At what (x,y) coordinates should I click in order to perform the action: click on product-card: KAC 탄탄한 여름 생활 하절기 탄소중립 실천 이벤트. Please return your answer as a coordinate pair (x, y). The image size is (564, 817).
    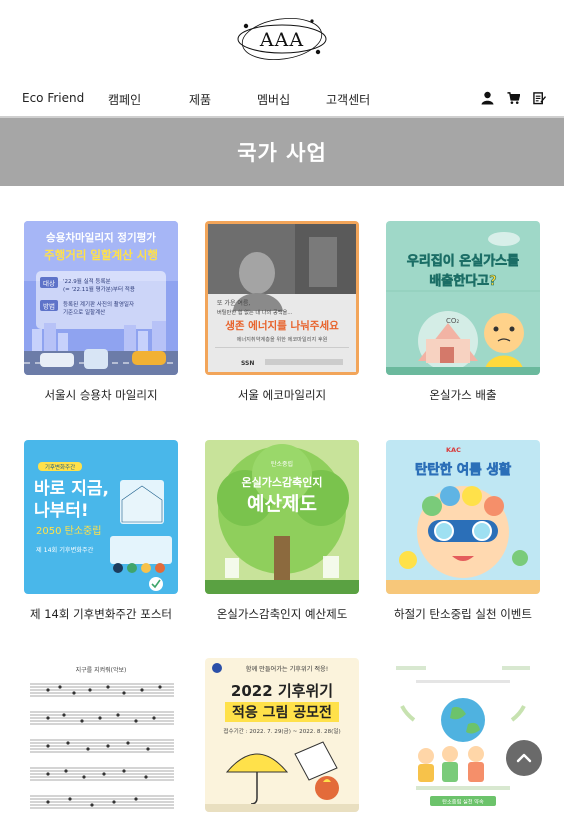
    Looking at the image, I should click on (463, 530).